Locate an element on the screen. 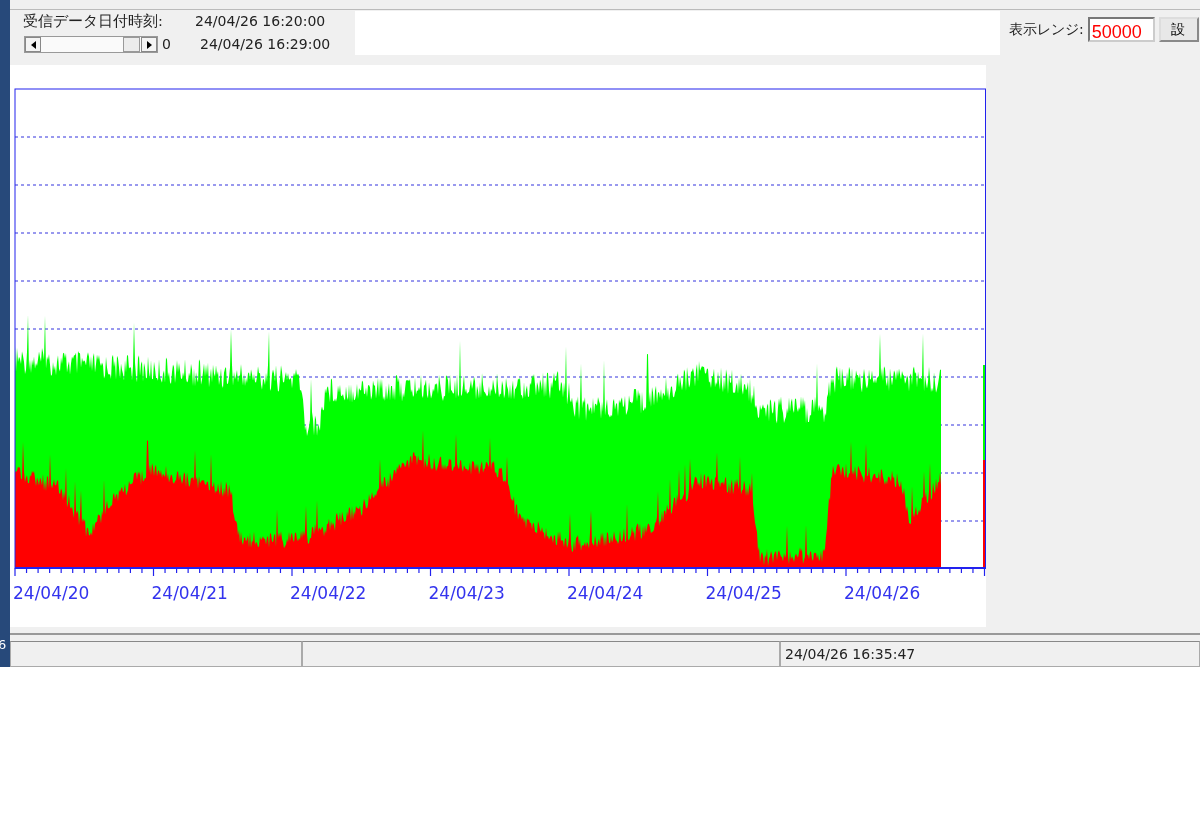  axis-label: 24/04/25 is located at coordinates (743, 593).